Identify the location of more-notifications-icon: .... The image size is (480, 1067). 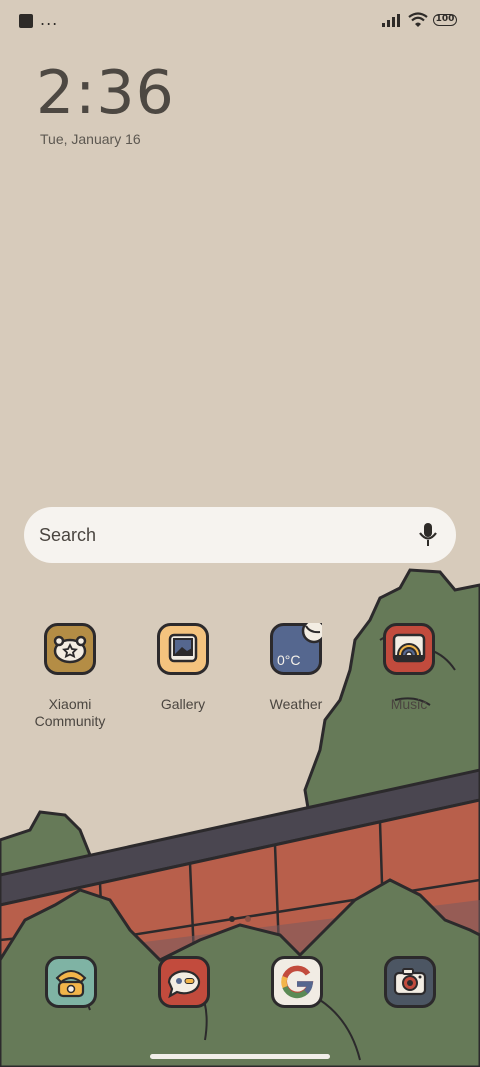
(49, 19).